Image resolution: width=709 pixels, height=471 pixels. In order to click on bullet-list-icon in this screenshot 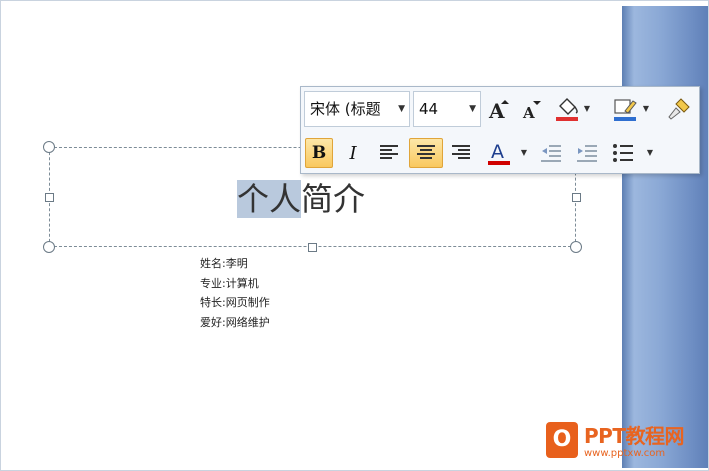, I will do `click(623, 153)`.